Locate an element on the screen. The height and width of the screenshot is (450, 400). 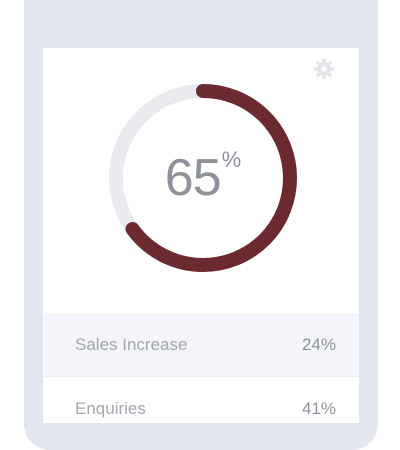
stat-row-enquiries: Enquiries 41% is located at coordinates (201, 400).